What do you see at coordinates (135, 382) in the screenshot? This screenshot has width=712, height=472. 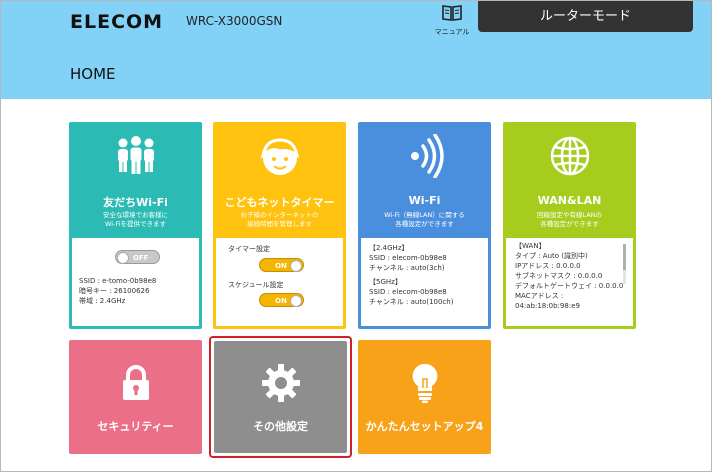 I see `lock-icon` at bounding box center [135, 382].